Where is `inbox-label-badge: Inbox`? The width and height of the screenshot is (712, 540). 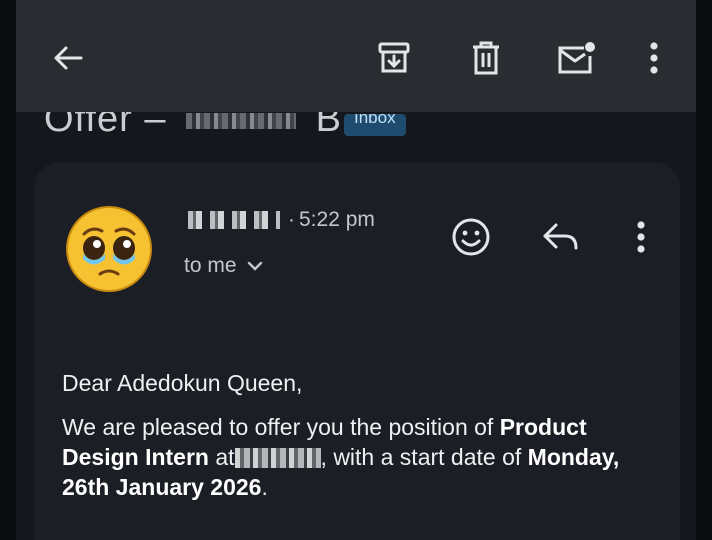
inbox-label-badge: Inbox is located at coordinates (375, 125).